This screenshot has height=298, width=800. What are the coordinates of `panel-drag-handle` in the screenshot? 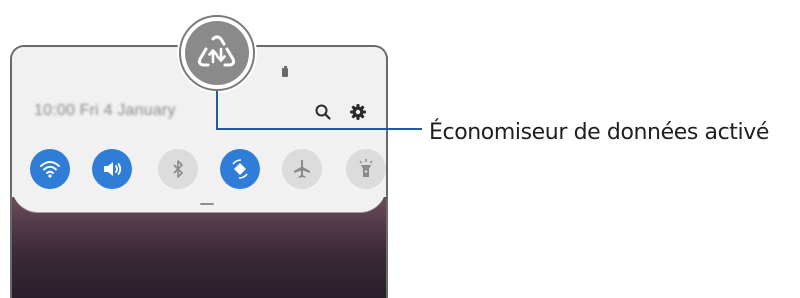 It's located at (207, 204).